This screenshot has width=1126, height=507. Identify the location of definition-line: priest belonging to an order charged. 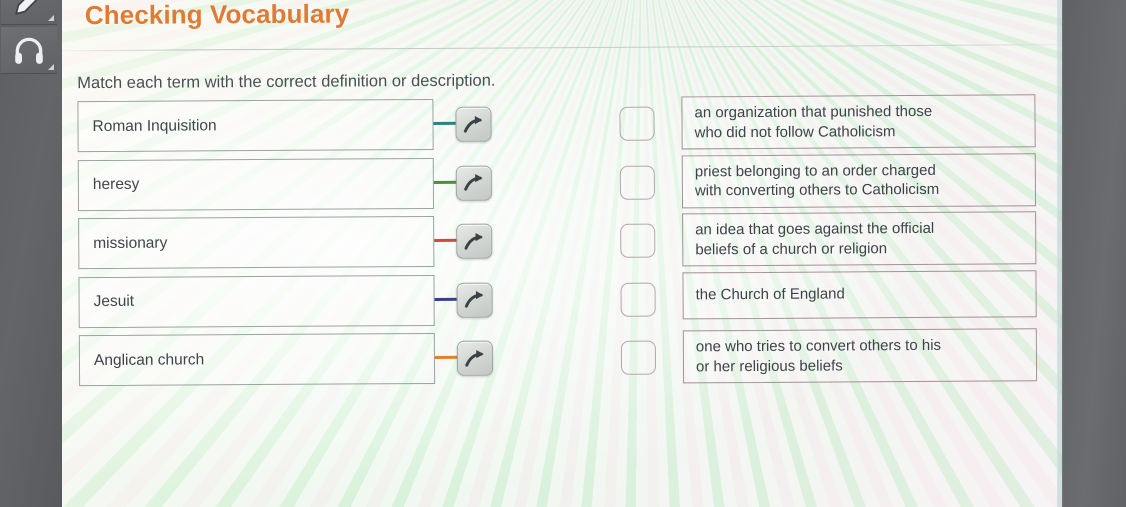
(815, 170).